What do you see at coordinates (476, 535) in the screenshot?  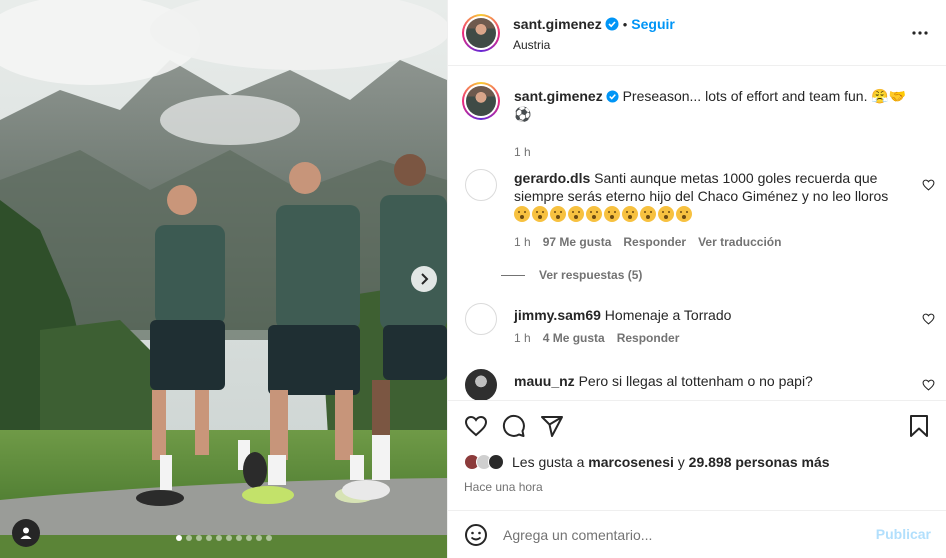 I see `emoji-smile-icon` at bounding box center [476, 535].